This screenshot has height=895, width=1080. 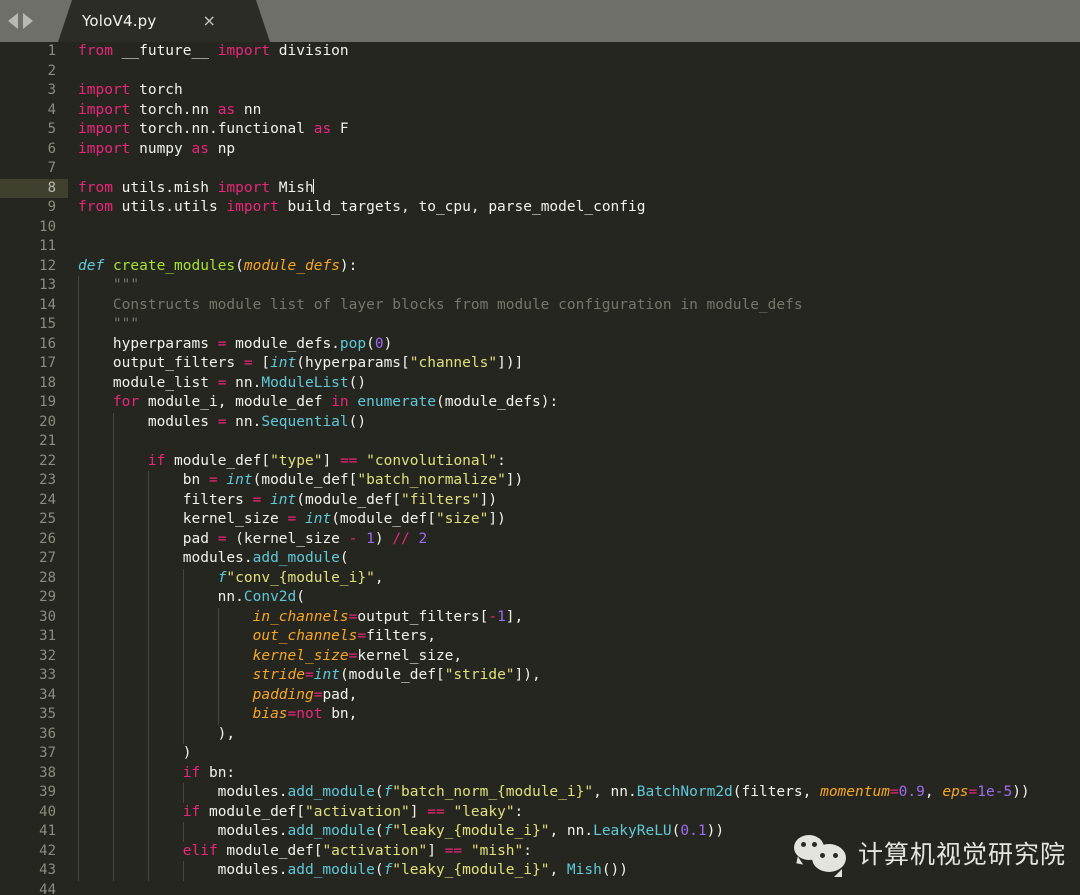 I want to click on tab-yolov4-py: YoloV4.py ×, so click(x=164, y=21).